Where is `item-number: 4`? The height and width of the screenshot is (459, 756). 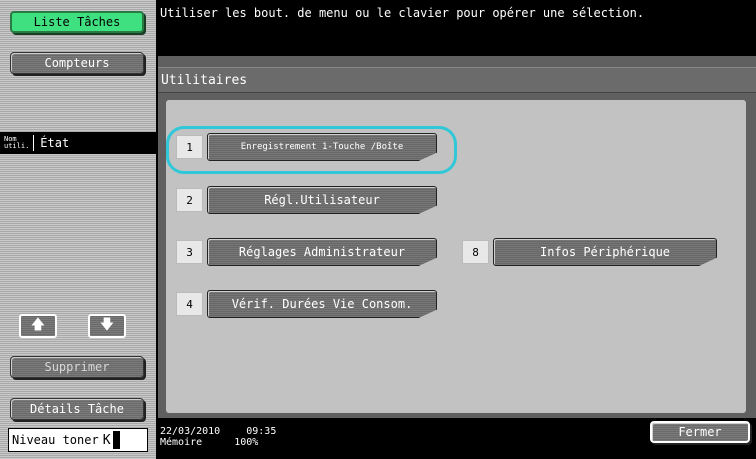 item-number: 4 is located at coordinates (189, 304).